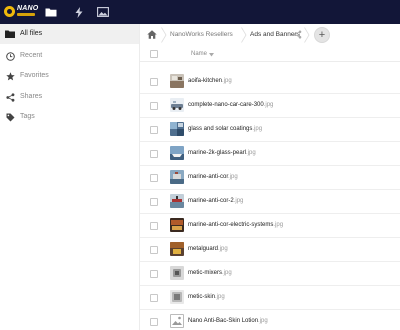 The width and height of the screenshot is (400, 330). Describe the element at coordinates (270, 298) in the screenshot. I see `table-row: metic-skin.jpg` at that location.